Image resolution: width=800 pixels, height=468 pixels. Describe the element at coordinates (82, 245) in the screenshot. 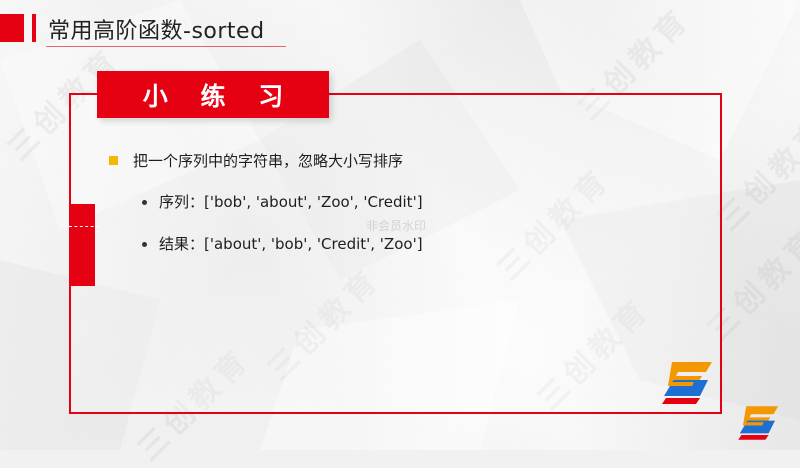

I see `frame-side-accent` at that location.